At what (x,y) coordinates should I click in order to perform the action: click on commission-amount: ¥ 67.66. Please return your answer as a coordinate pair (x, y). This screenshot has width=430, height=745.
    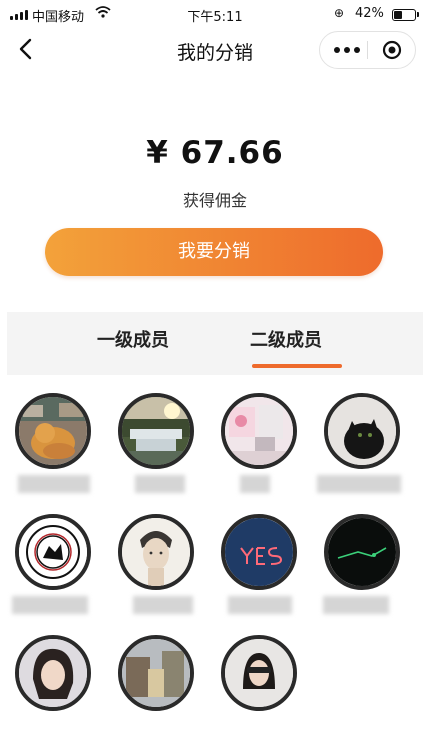
    Looking at the image, I should click on (215, 153).